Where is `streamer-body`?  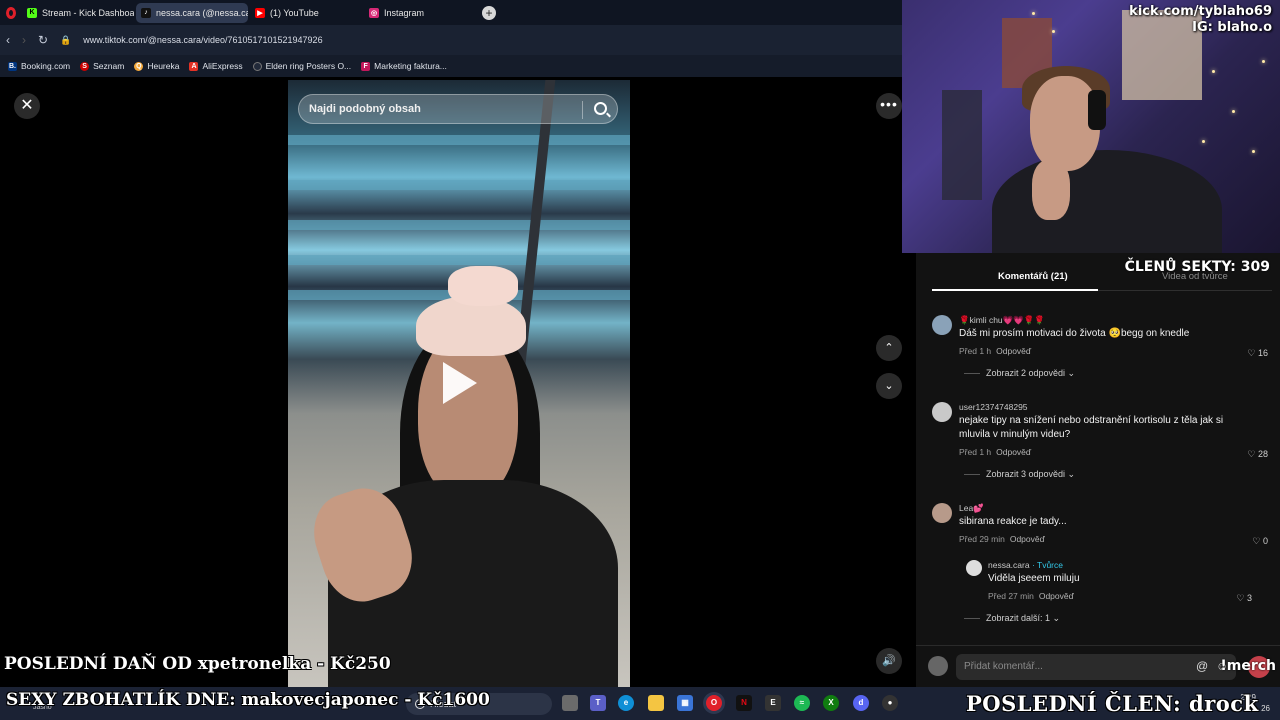
streamer-body is located at coordinates (1107, 201).